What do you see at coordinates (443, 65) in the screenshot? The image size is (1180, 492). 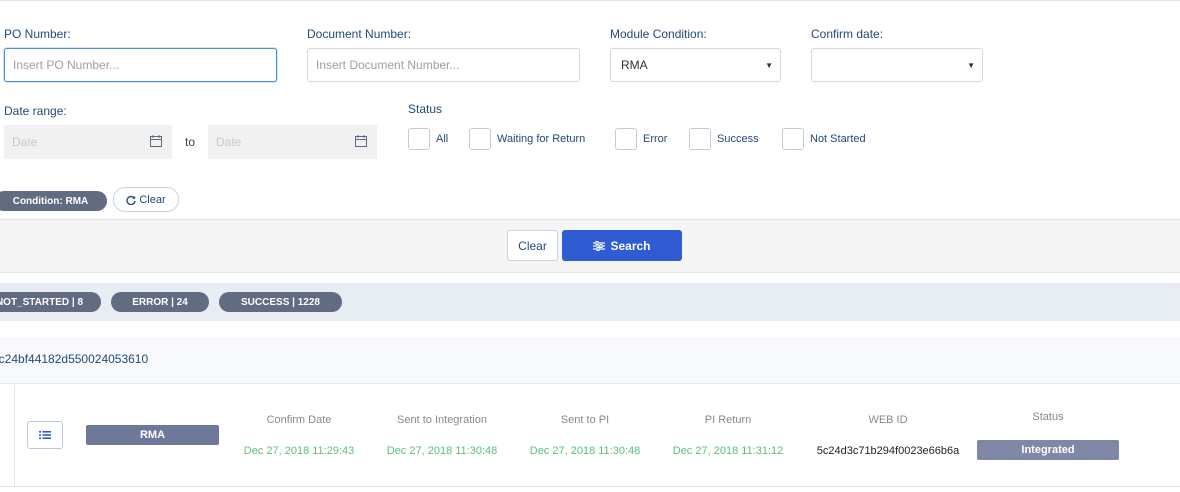 I see `document-number-input` at bounding box center [443, 65].